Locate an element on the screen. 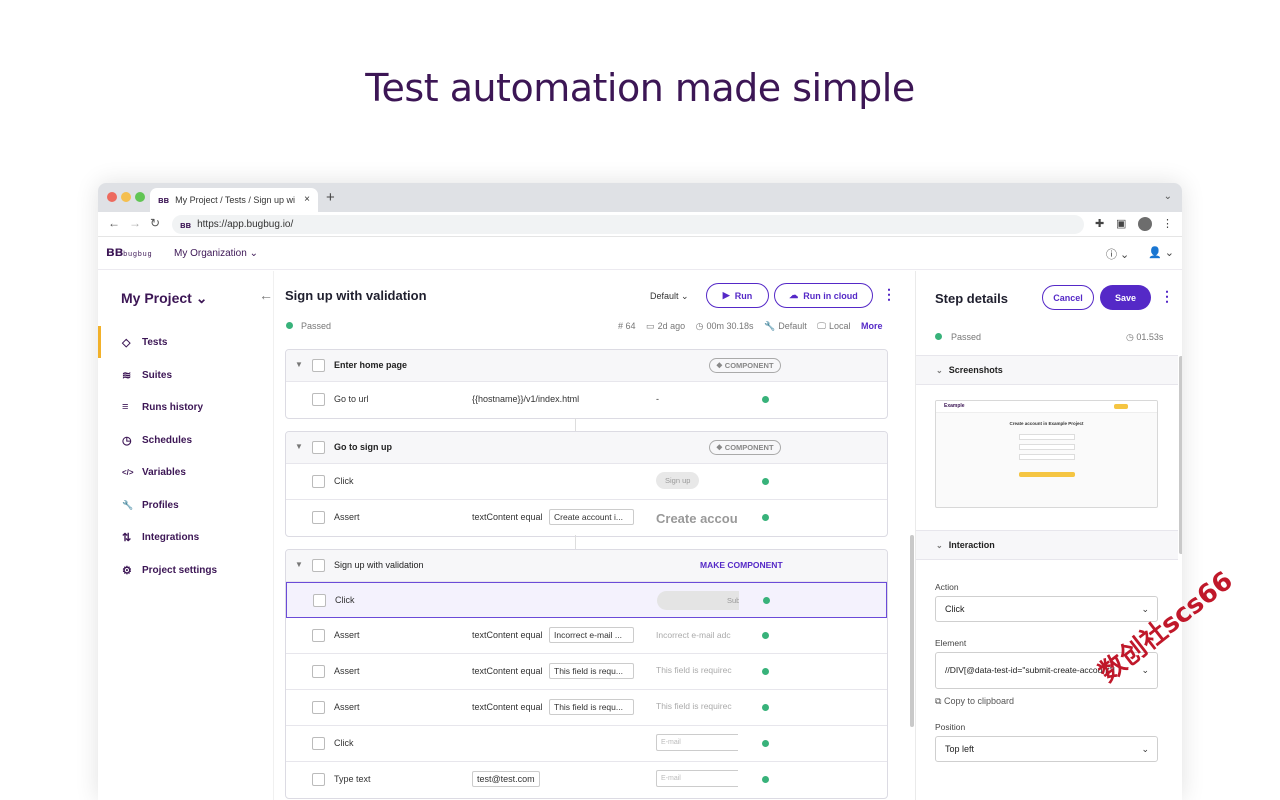 Image resolution: width=1280 pixels, height=800 pixels. organization-selector: My Organization ⌄ is located at coordinates (216, 253).